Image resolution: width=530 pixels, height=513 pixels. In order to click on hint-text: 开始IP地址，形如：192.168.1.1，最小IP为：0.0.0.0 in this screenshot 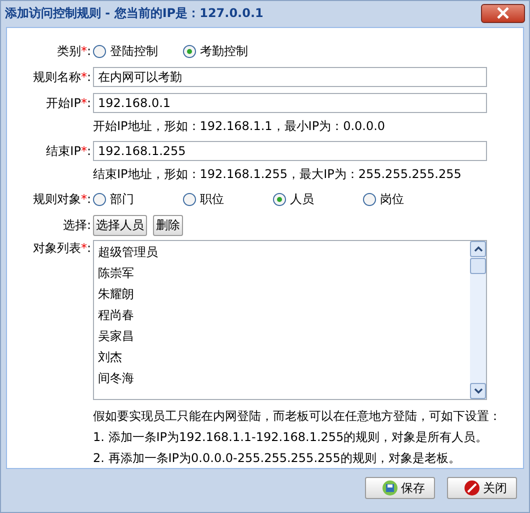, I will do `click(239, 126)`.